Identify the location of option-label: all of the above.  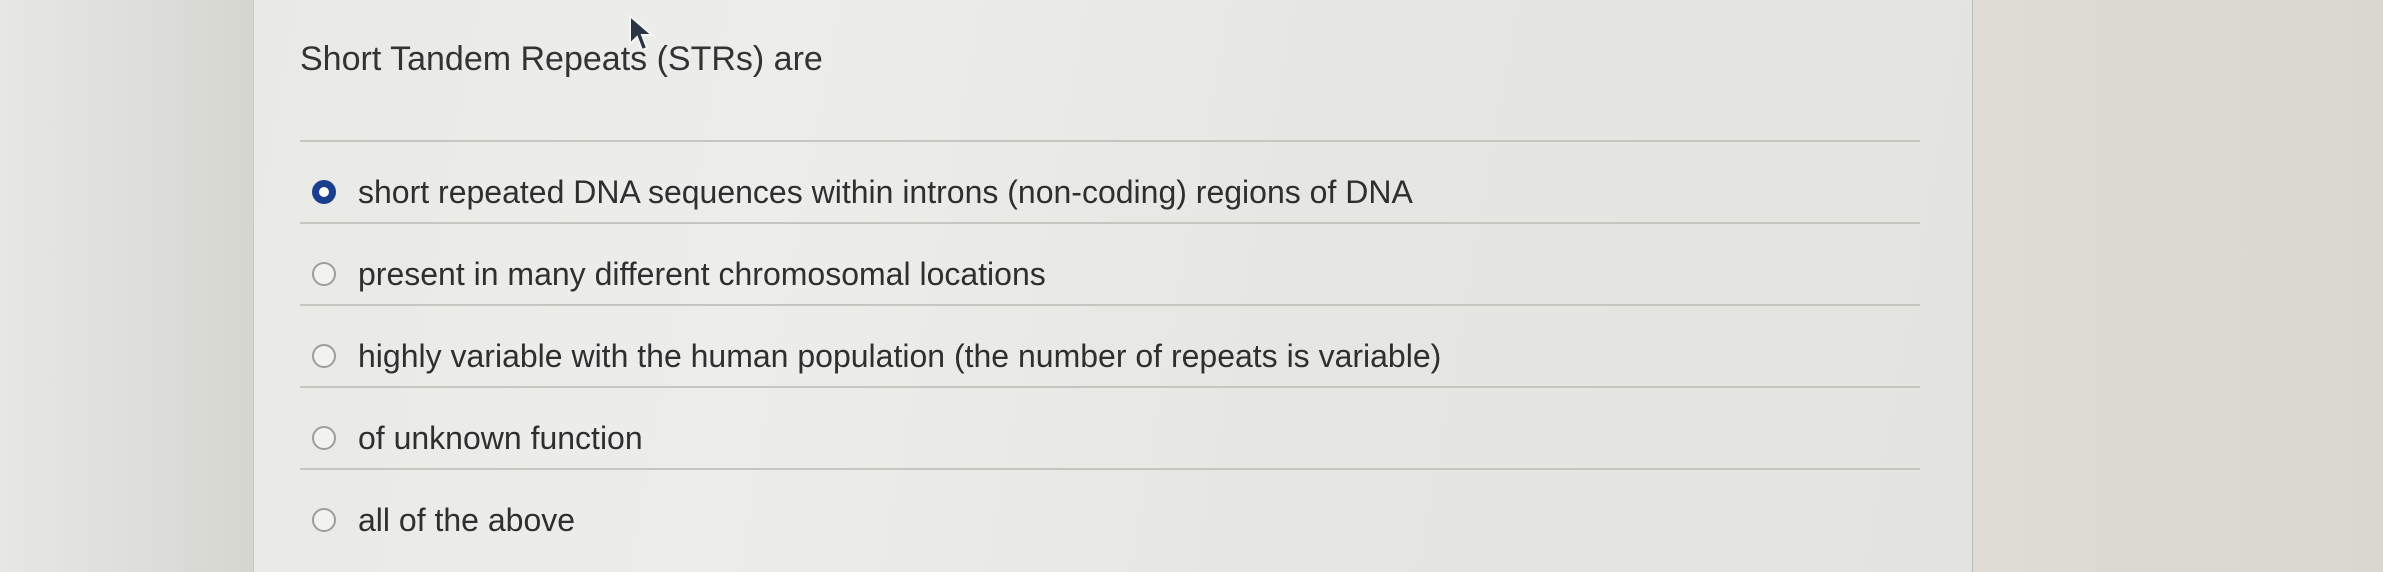
(467, 519).